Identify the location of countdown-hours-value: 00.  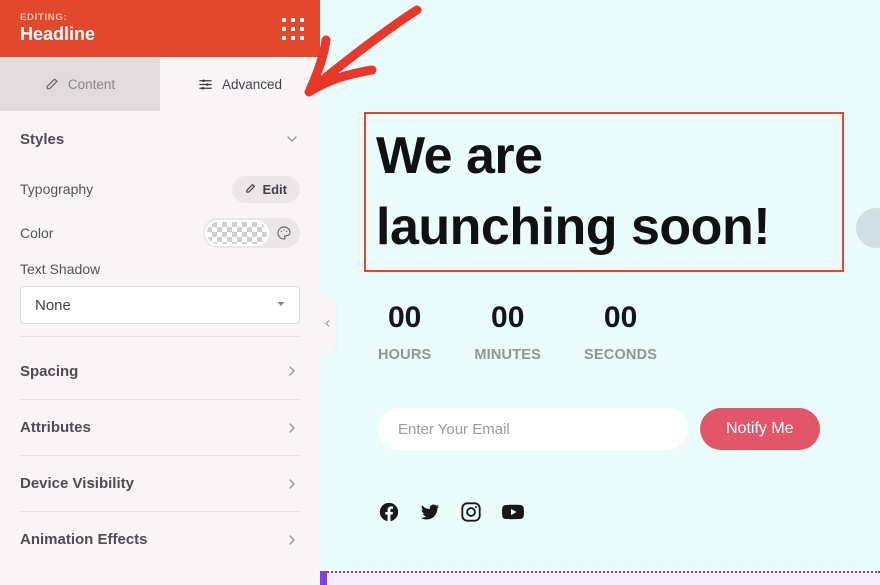
(405, 317).